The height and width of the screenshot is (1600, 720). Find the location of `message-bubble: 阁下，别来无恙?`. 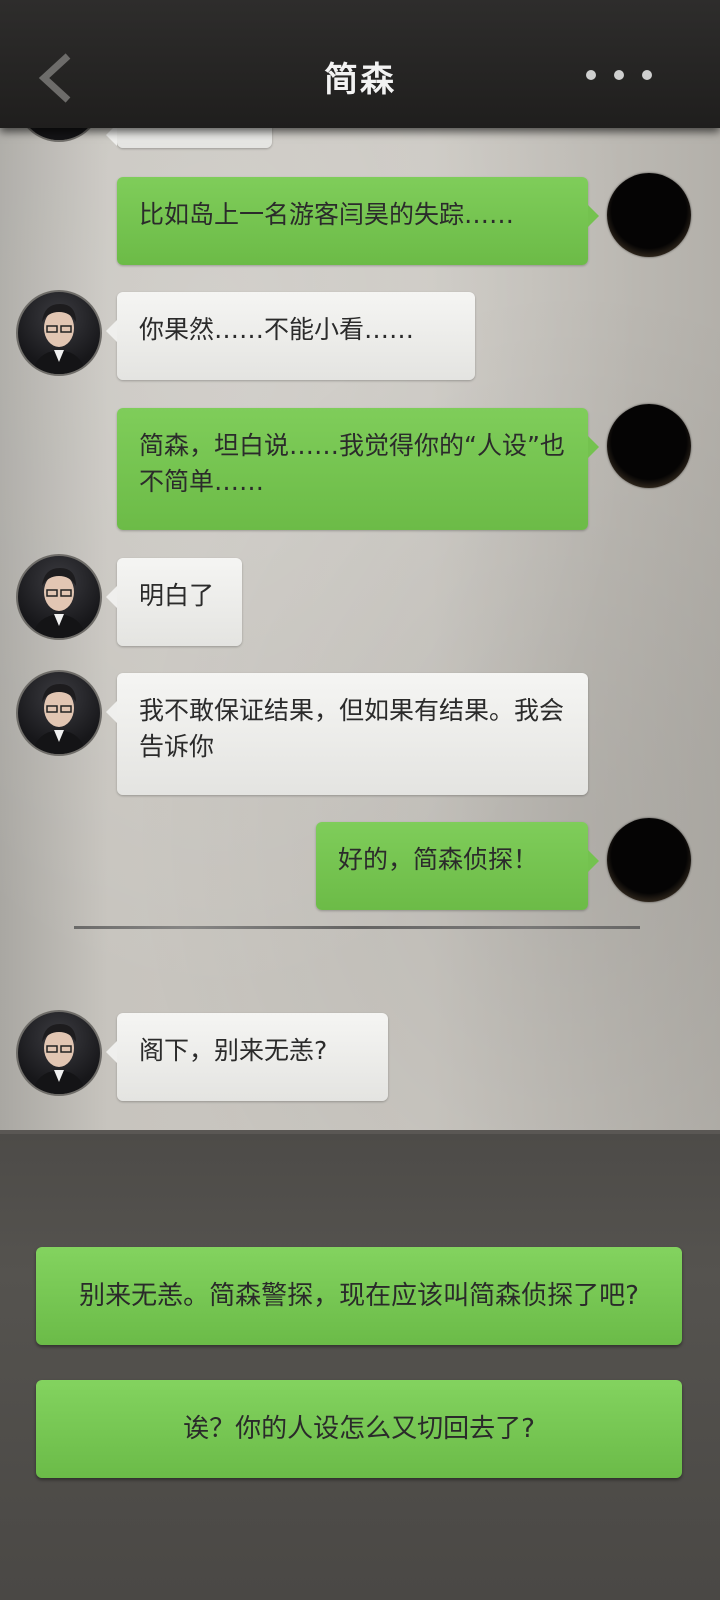

message-bubble: 阁下，别来无恙? is located at coordinates (247, 1057).